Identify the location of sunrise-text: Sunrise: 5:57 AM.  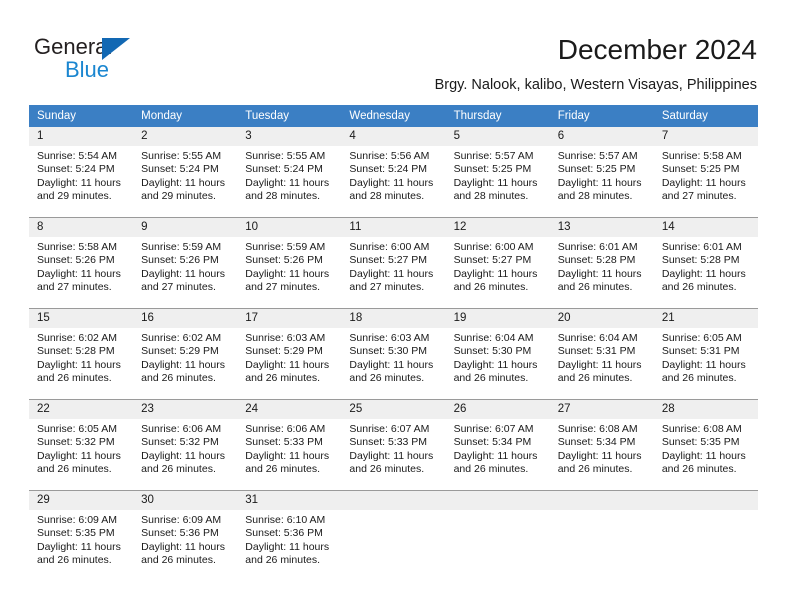
(597, 156).